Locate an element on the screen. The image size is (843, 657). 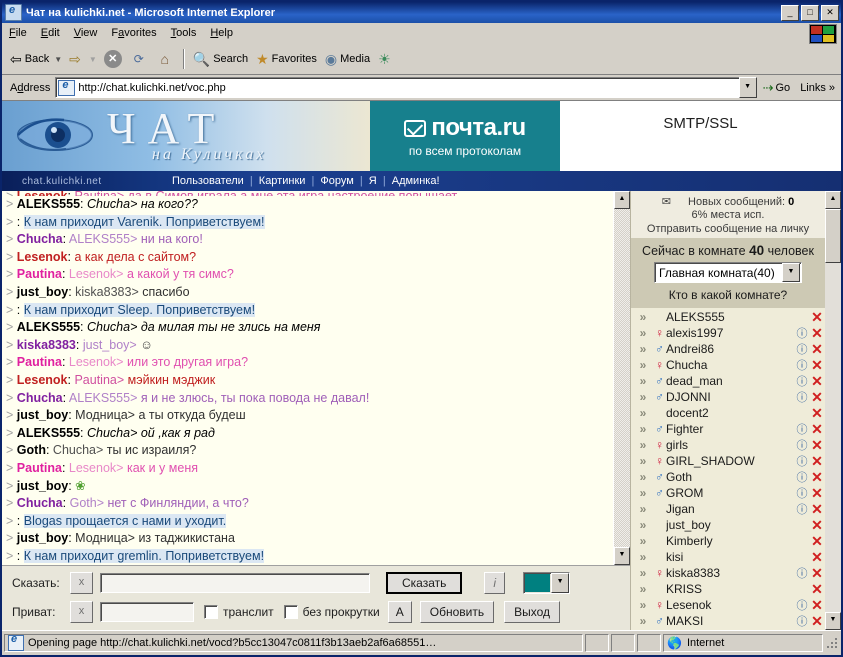
history-button: ☀ is located at coordinates (386, 59).